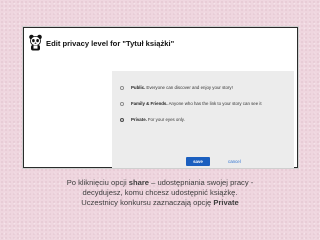 This screenshot has height=240, width=320. What do you see at coordinates (149, 103) in the screenshot?
I see `option-family-friends-label: Family & Friends.` at bounding box center [149, 103].